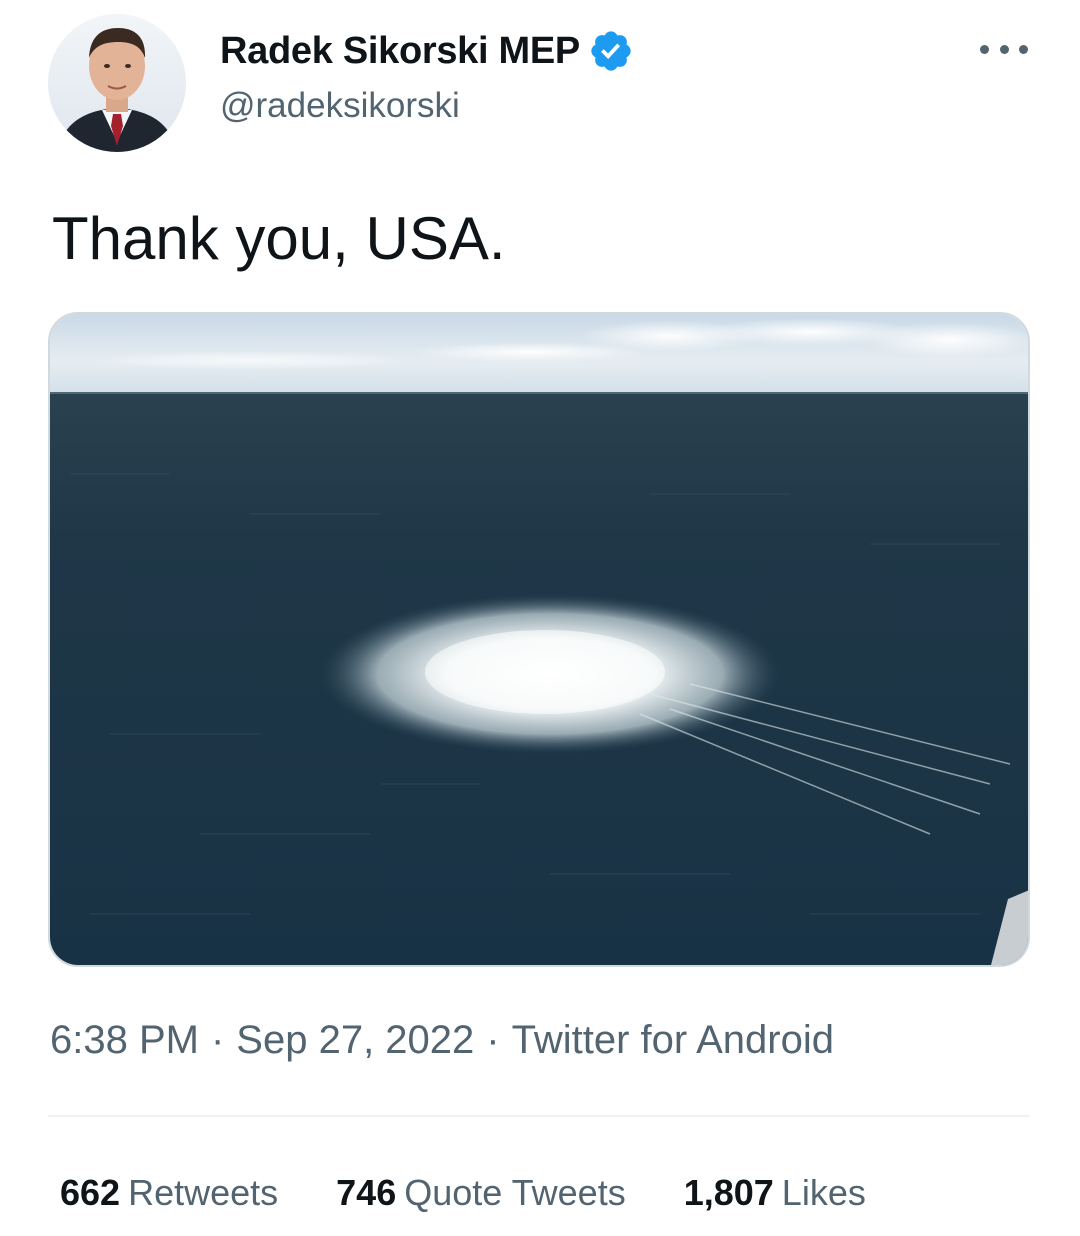 The image size is (1080, 1236). I want to click on tweet-text: Thank you, USA., so click(279, 238).